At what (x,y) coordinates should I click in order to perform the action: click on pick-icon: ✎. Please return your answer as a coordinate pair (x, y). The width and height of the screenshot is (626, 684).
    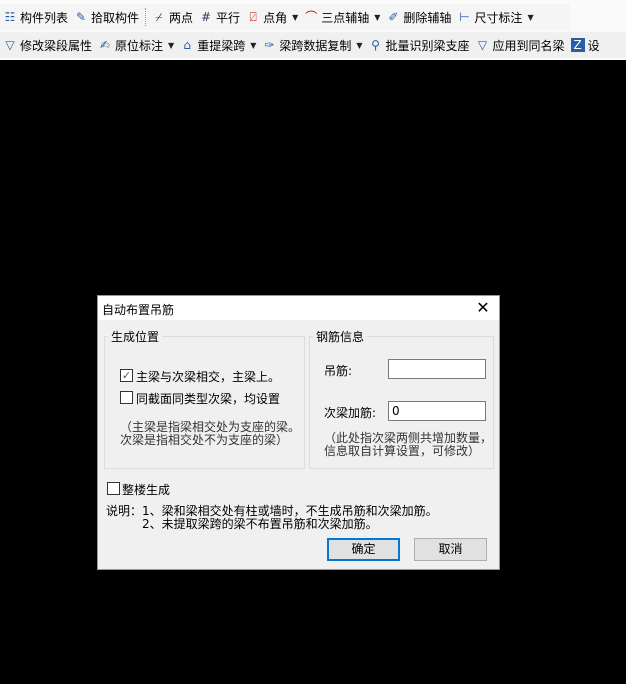
    Looking at the image, I should click on (81, 17).